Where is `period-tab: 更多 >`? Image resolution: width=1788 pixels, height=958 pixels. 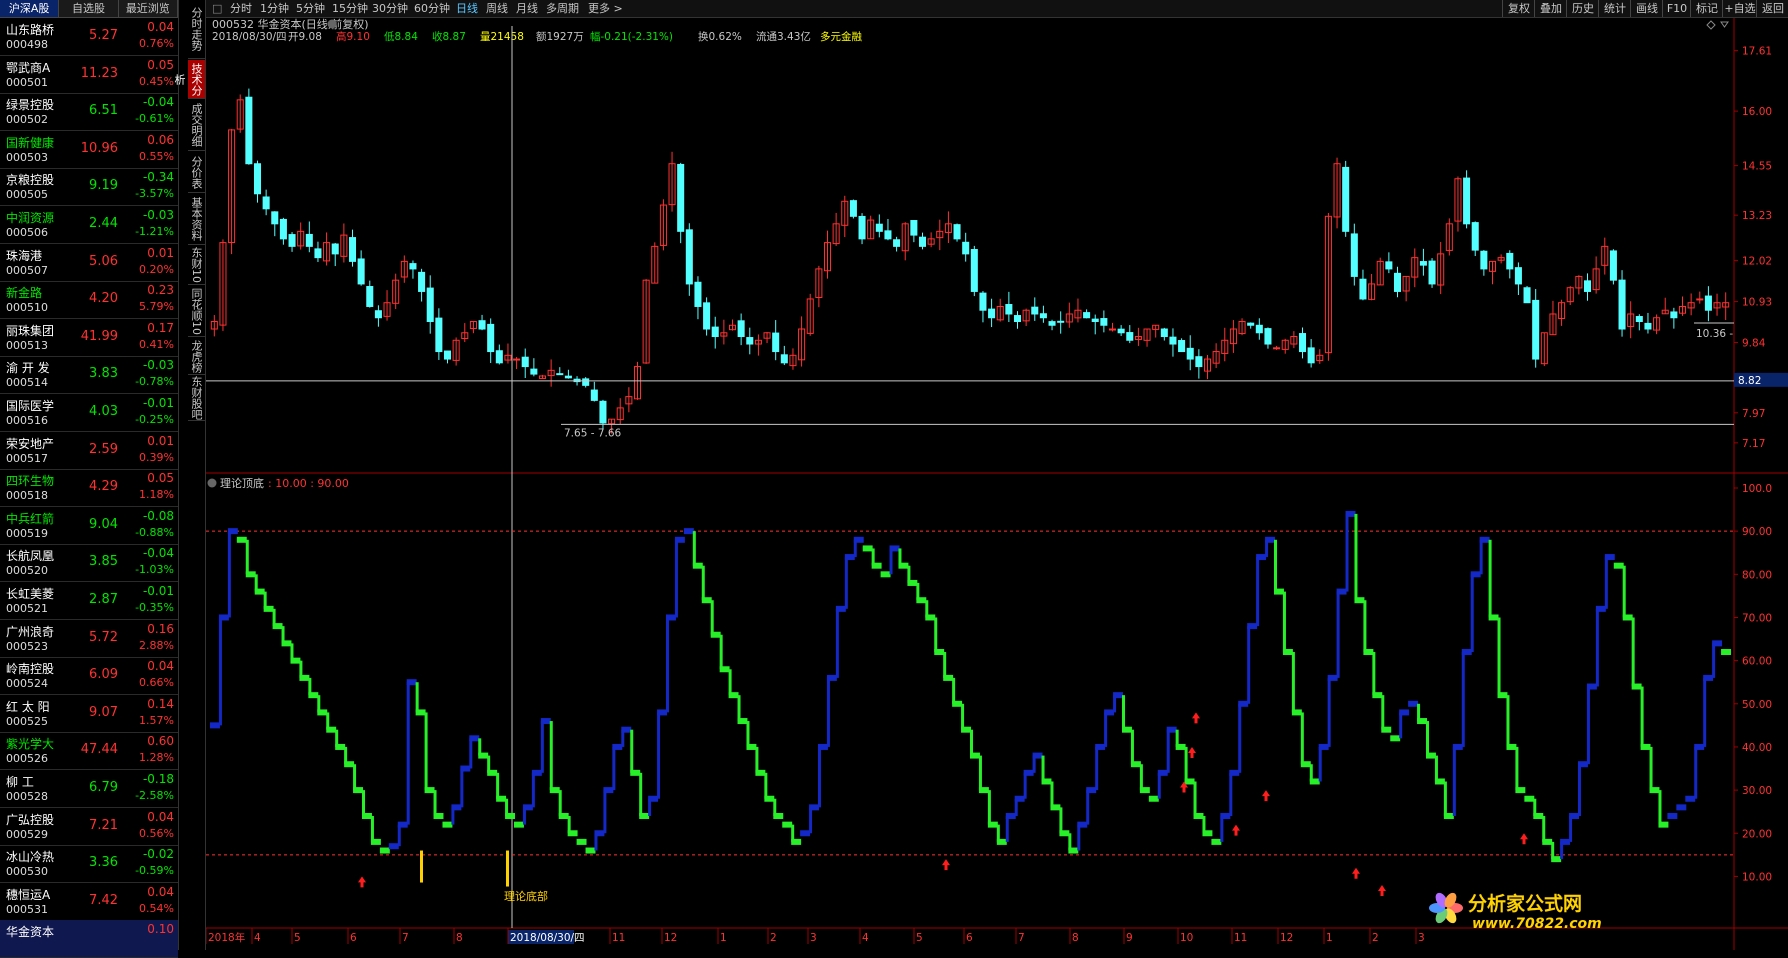
period-tab: 更多 > is located at coordinates (605, 8).